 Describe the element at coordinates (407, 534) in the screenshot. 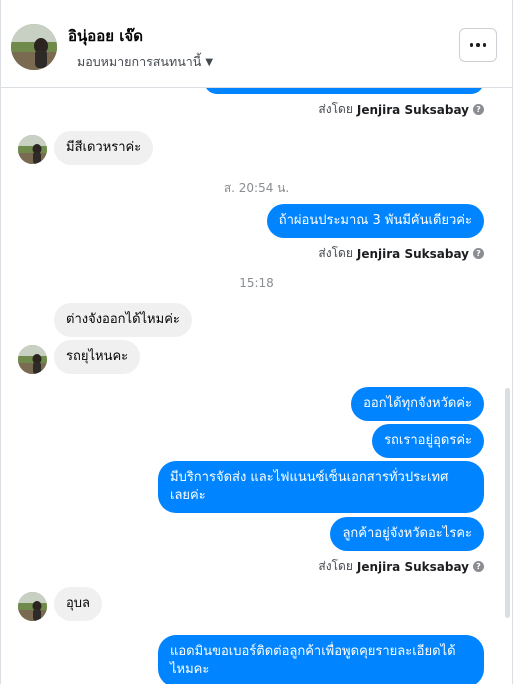

I see `message-bubble-outgoing: ลูกค้าอยู่จังหวัดอะไรคะ` at that location.